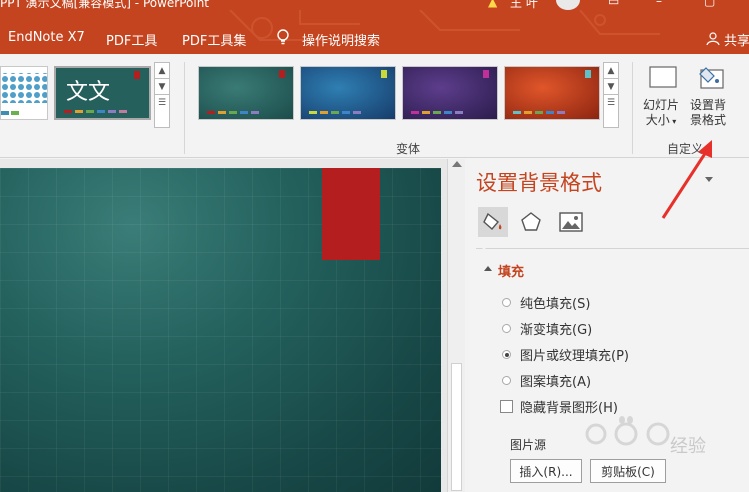  What do you see at coordinates (556, 330) in the screenshot?
I see `gradient-fill-label: 渐变填充(G)` at bounding box center [556, 330].